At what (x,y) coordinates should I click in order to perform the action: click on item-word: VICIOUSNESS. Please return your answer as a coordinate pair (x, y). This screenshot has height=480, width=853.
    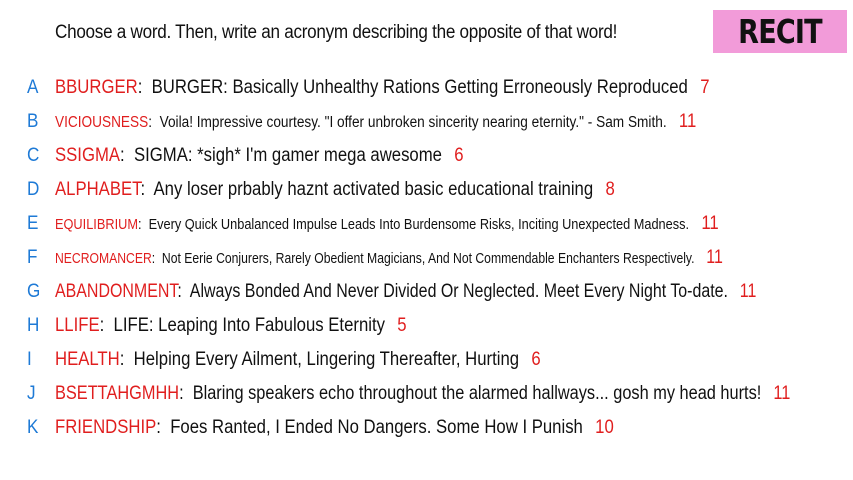
    Looking at the image, I should click on (102, 122).